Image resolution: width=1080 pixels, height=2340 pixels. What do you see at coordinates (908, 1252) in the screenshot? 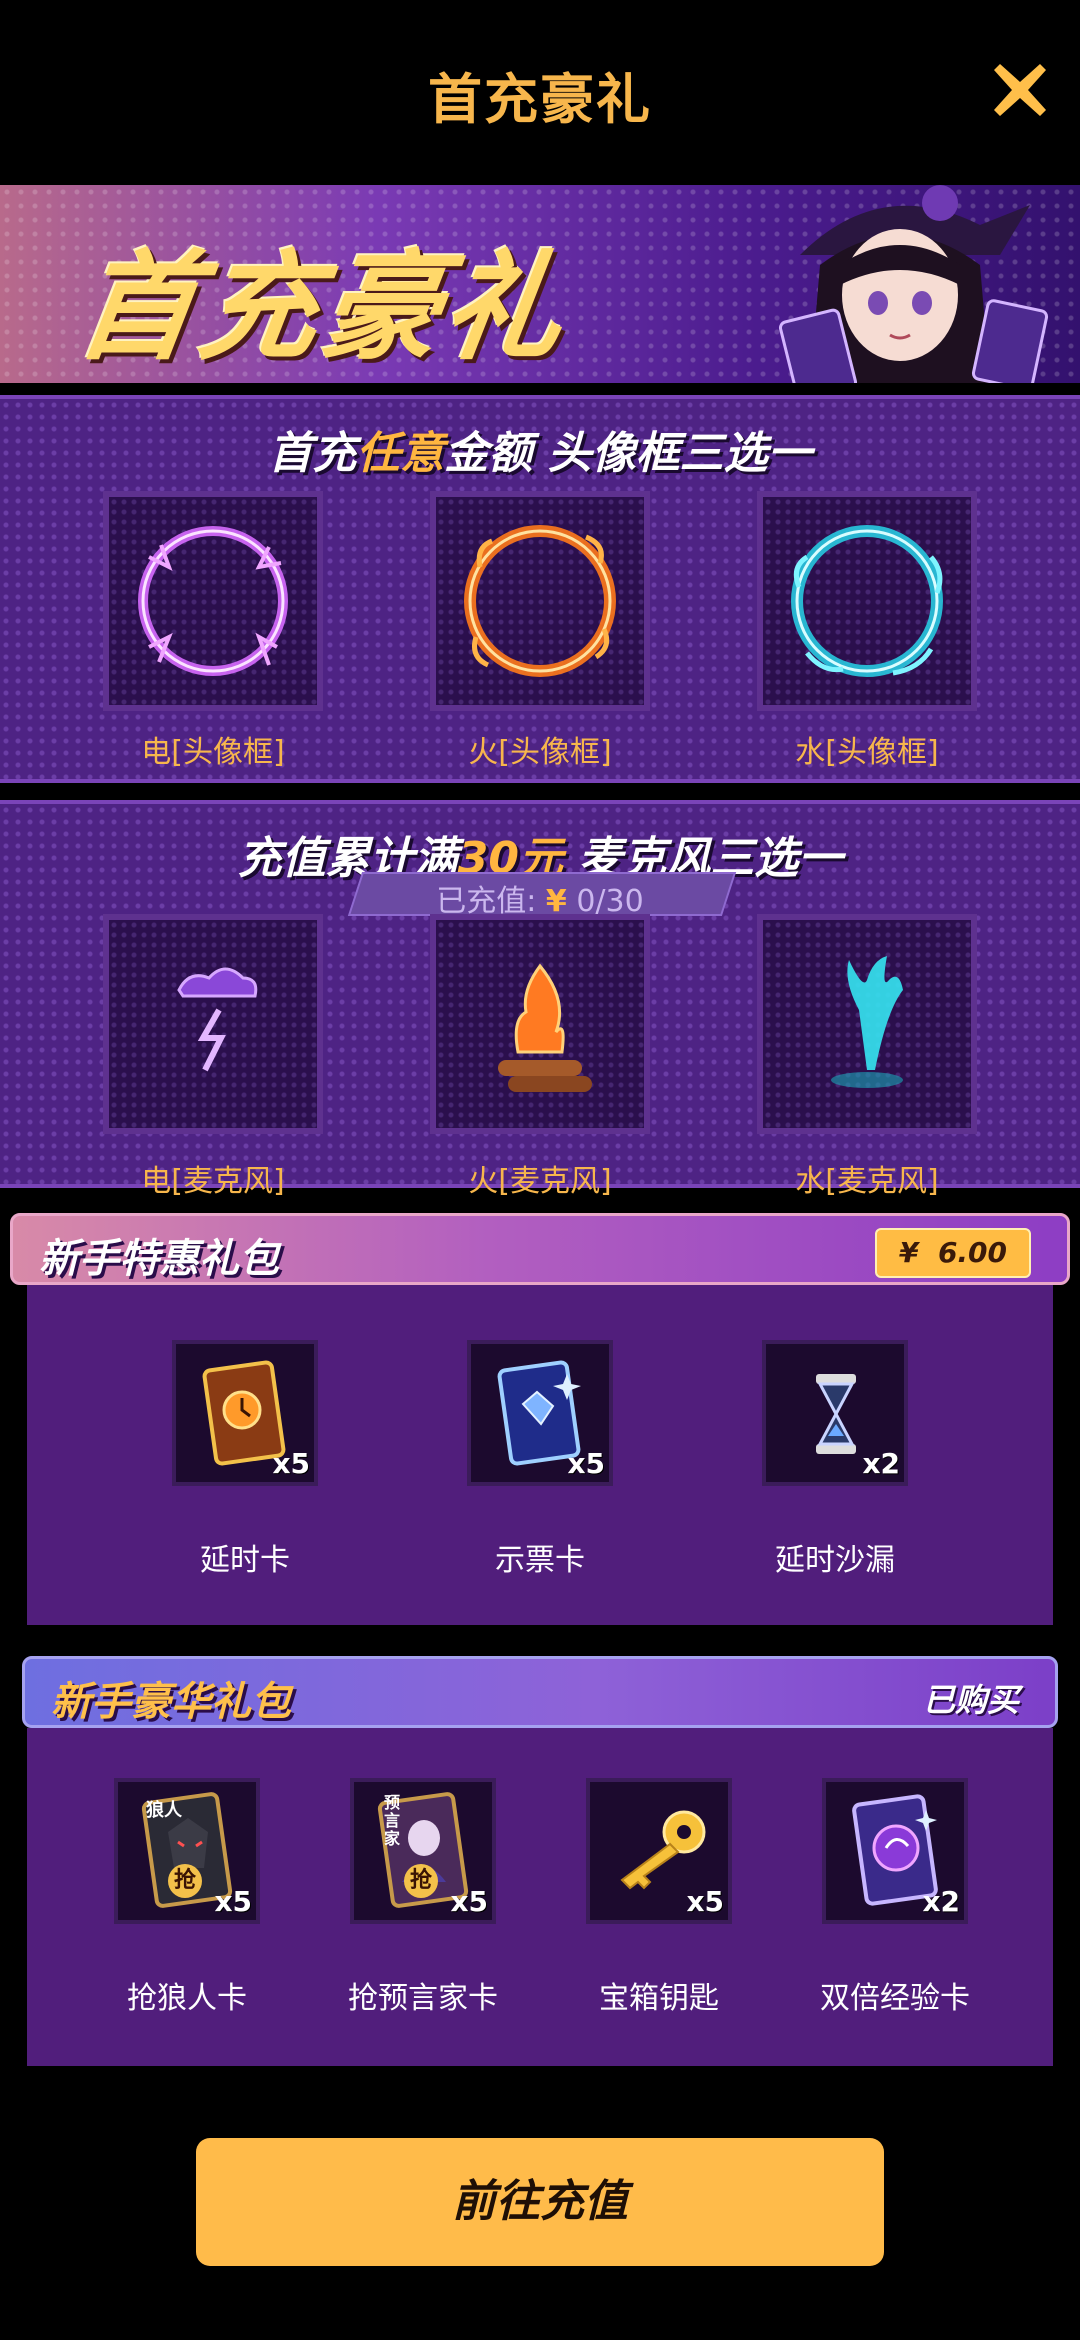
I see `yen-icon: ¥` at bounding box center [908, 1252].